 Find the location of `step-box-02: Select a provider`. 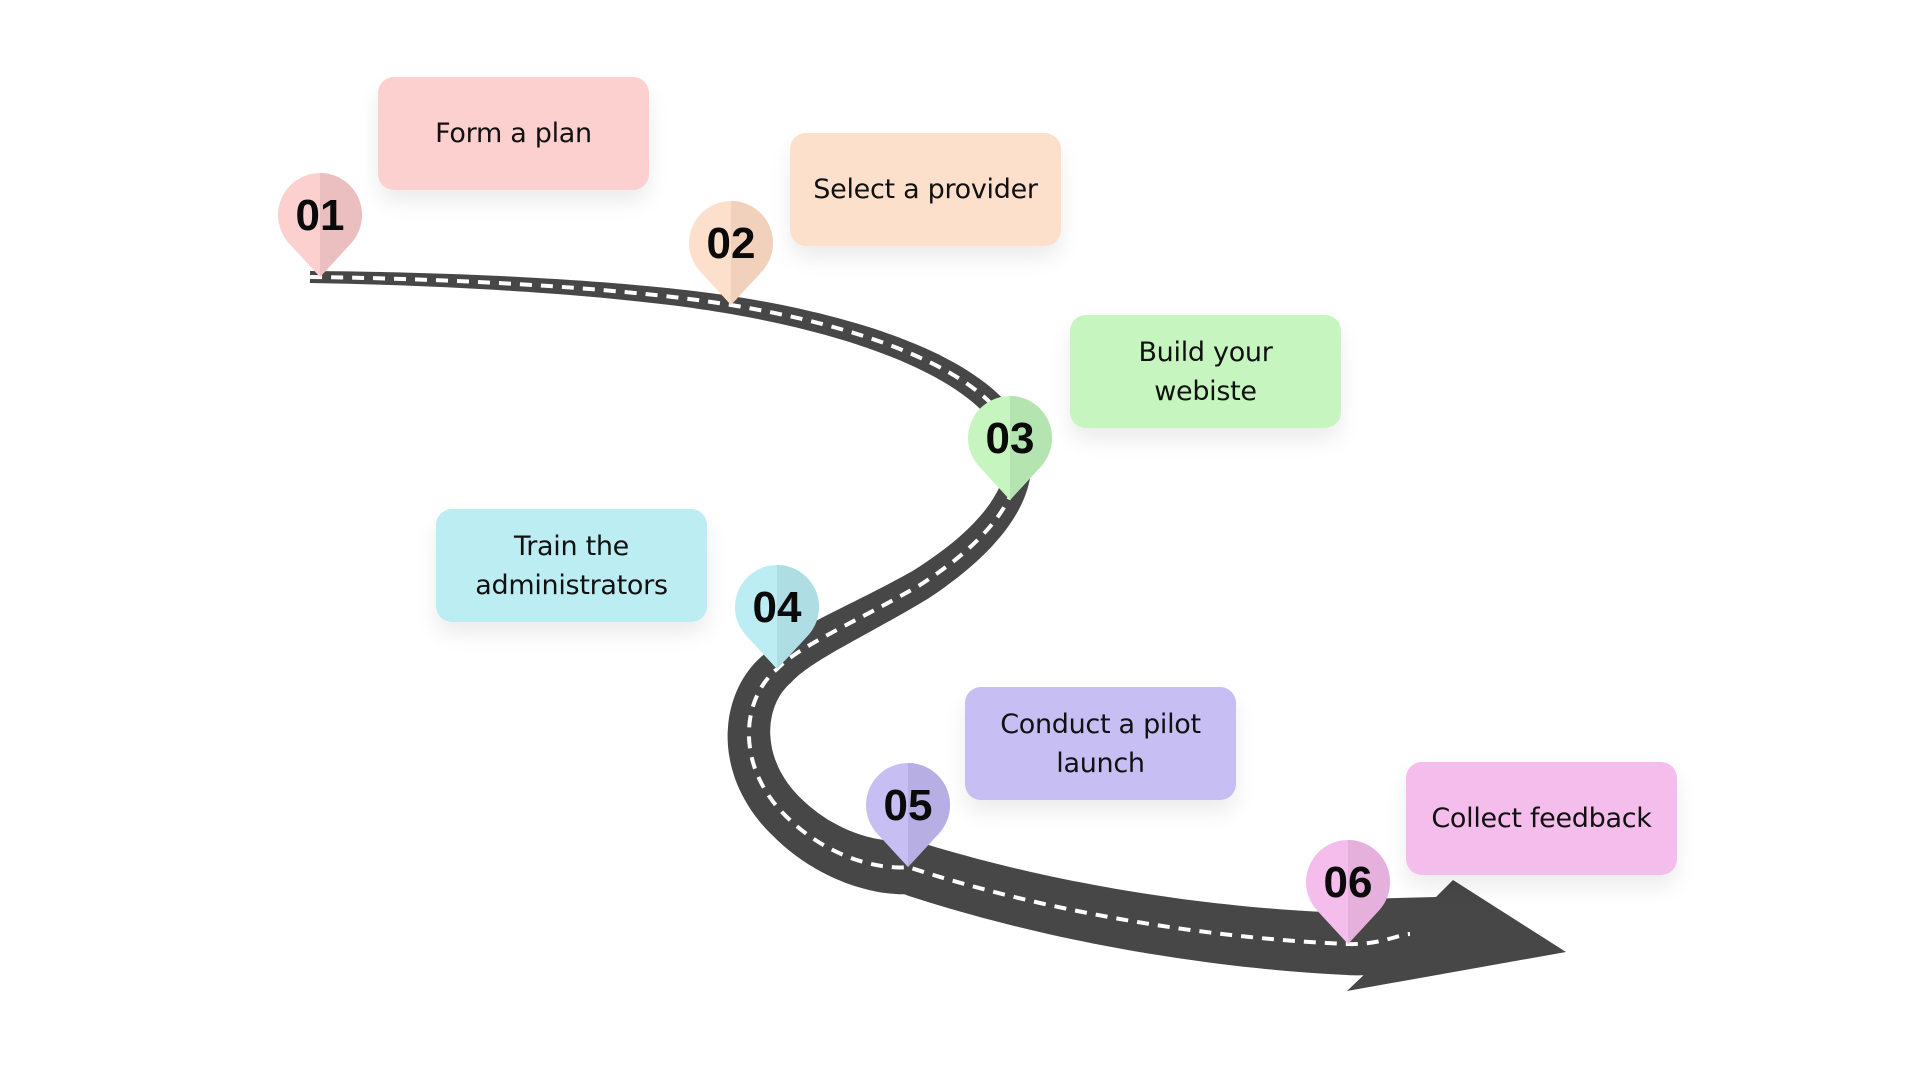

step-box-02: Select a provider is located at coordinates (925, 189).